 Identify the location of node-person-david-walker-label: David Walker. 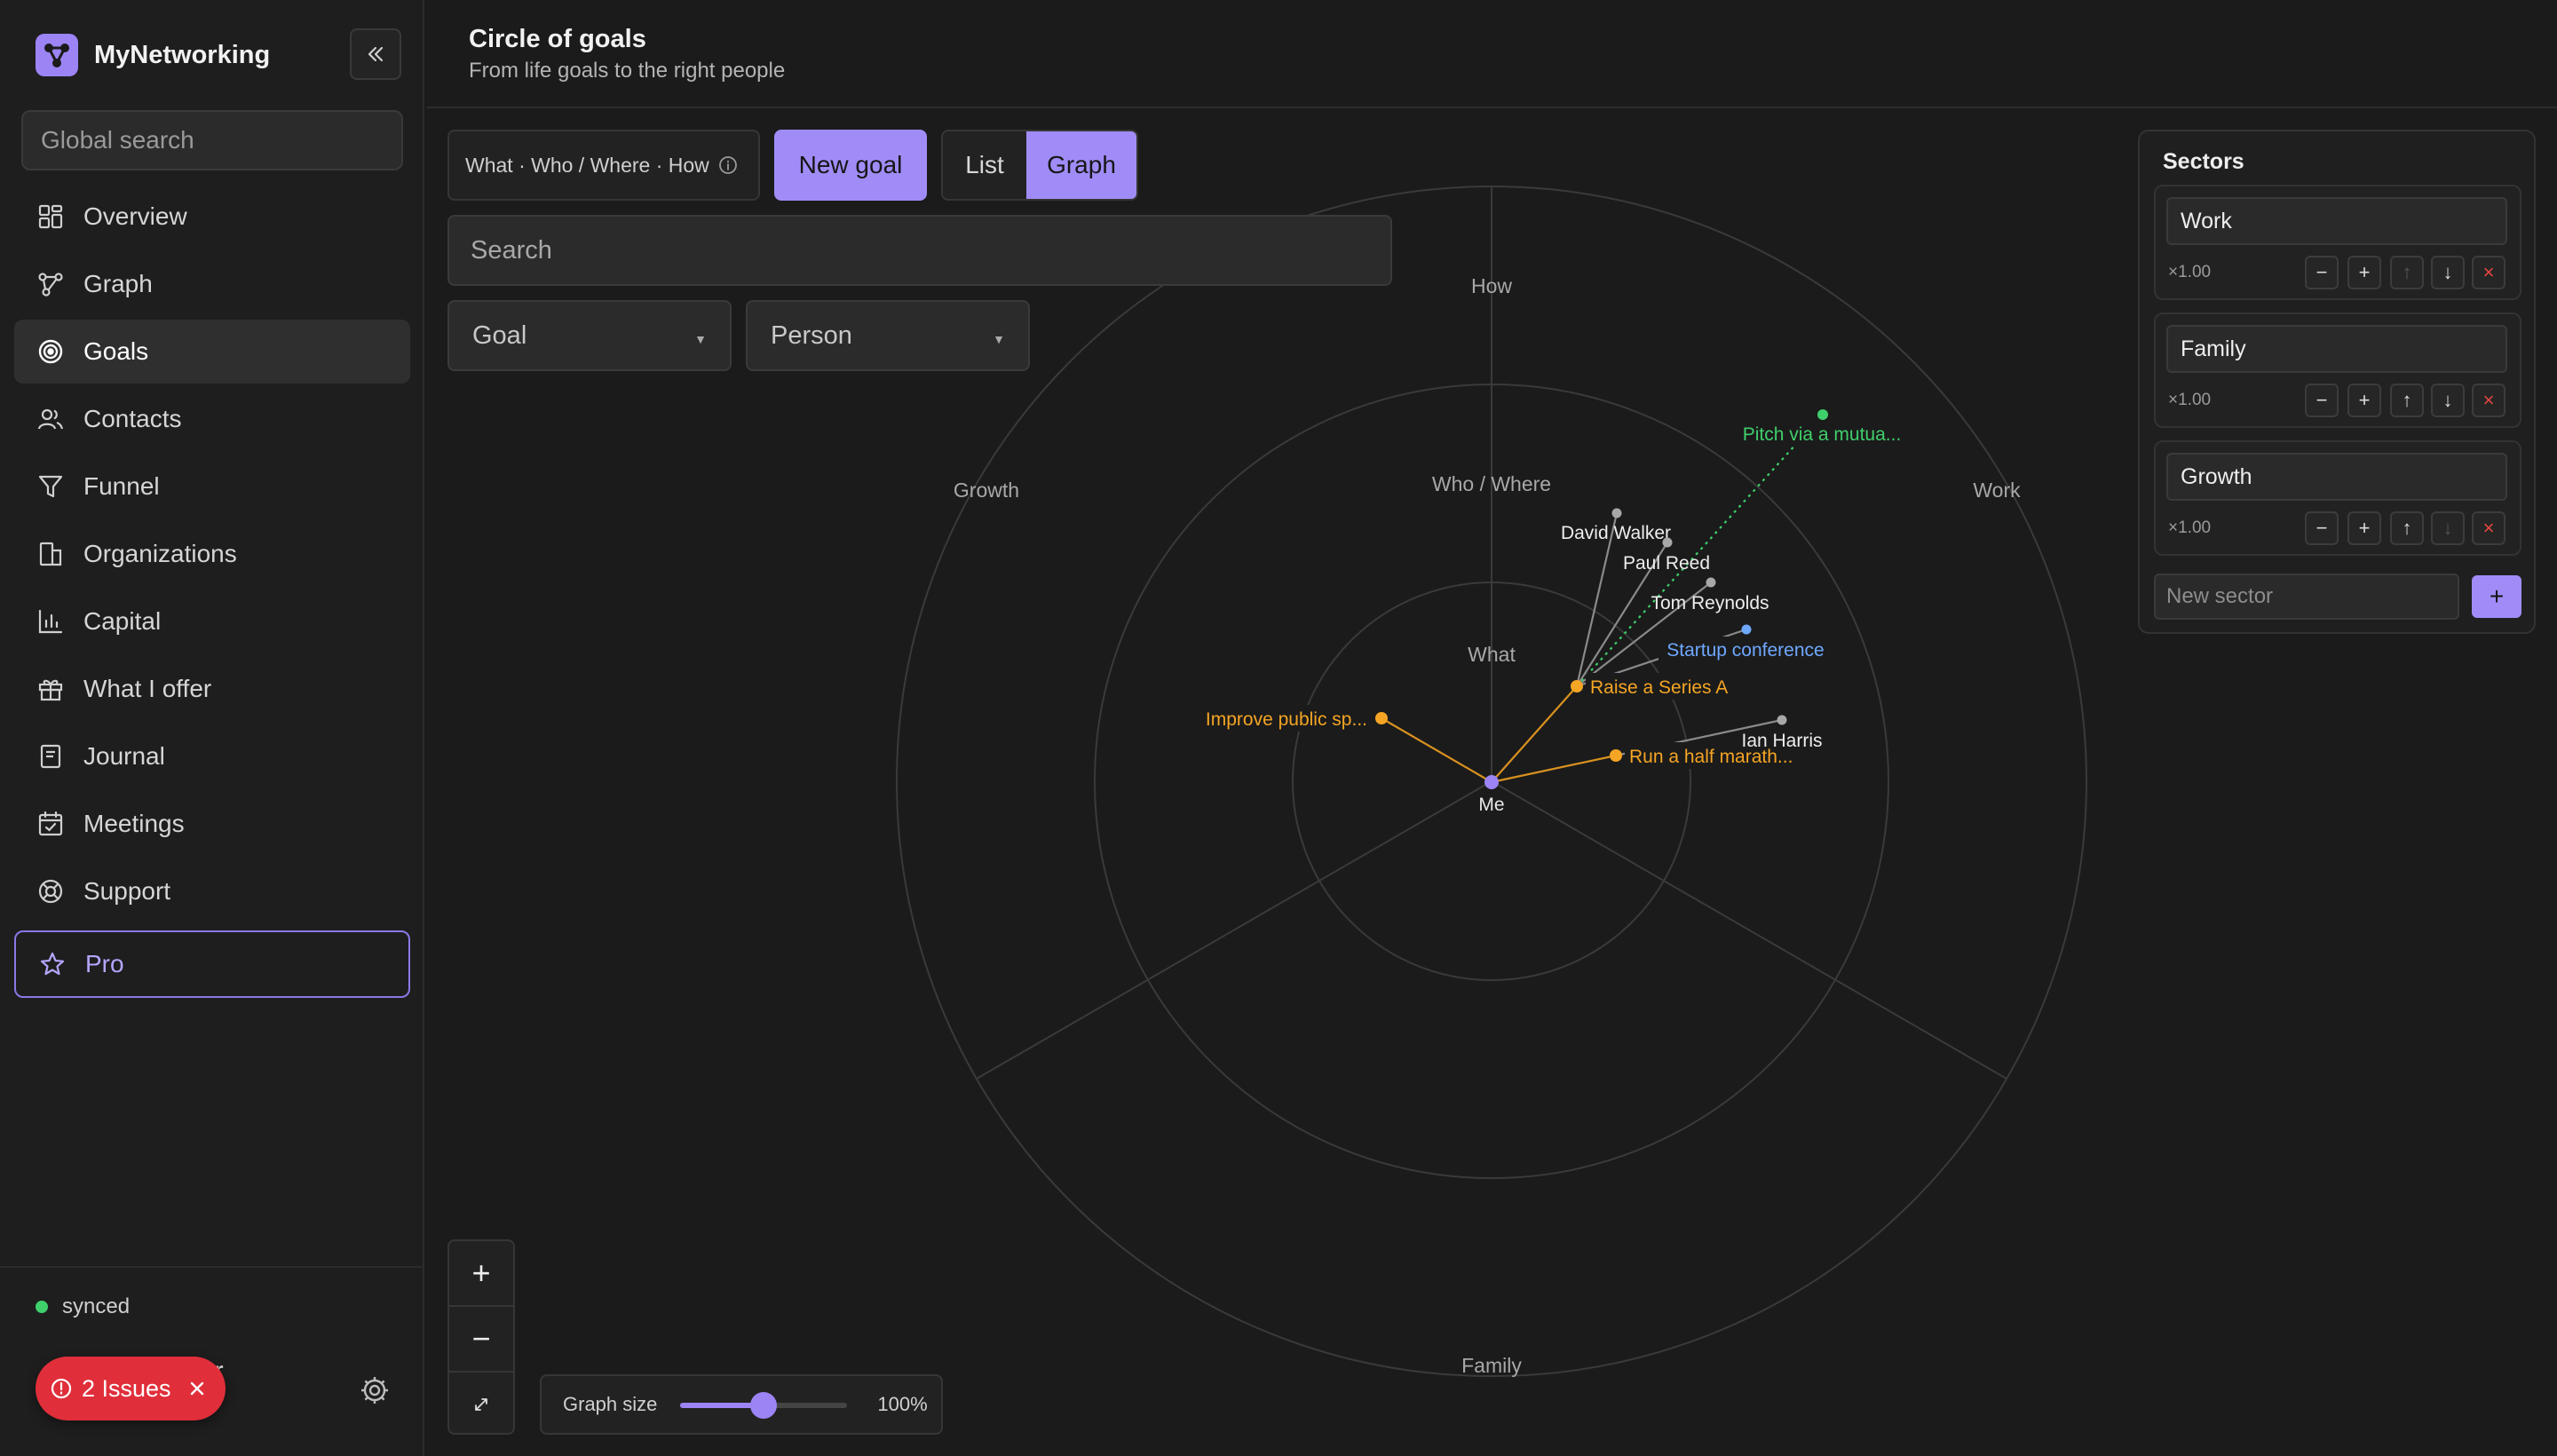
(1616, 533).